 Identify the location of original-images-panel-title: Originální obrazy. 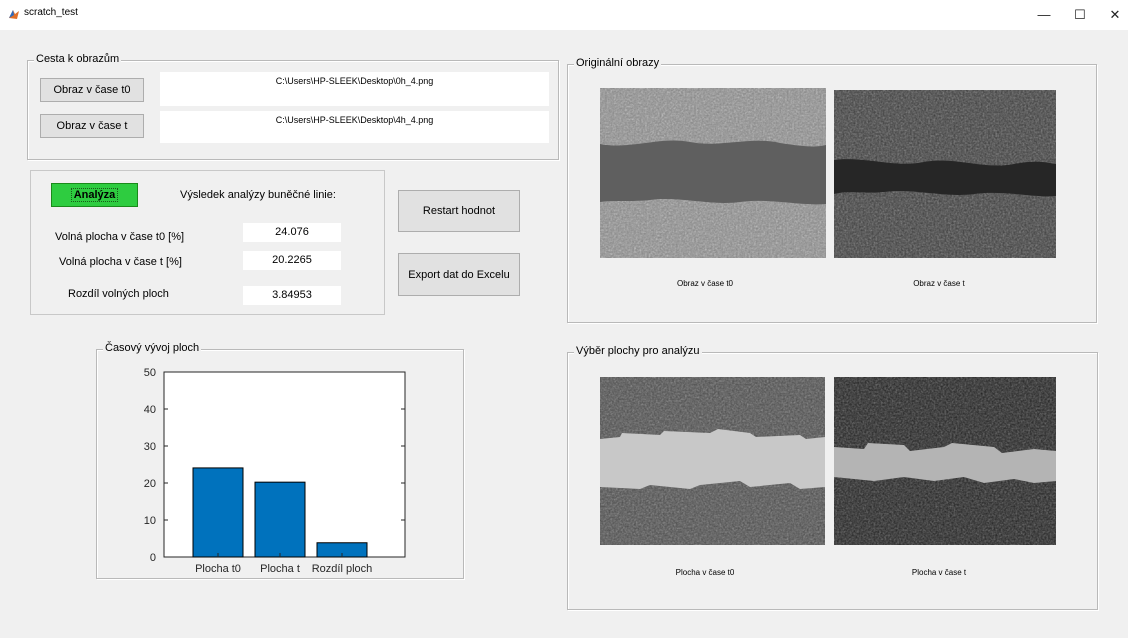
(618, 63).